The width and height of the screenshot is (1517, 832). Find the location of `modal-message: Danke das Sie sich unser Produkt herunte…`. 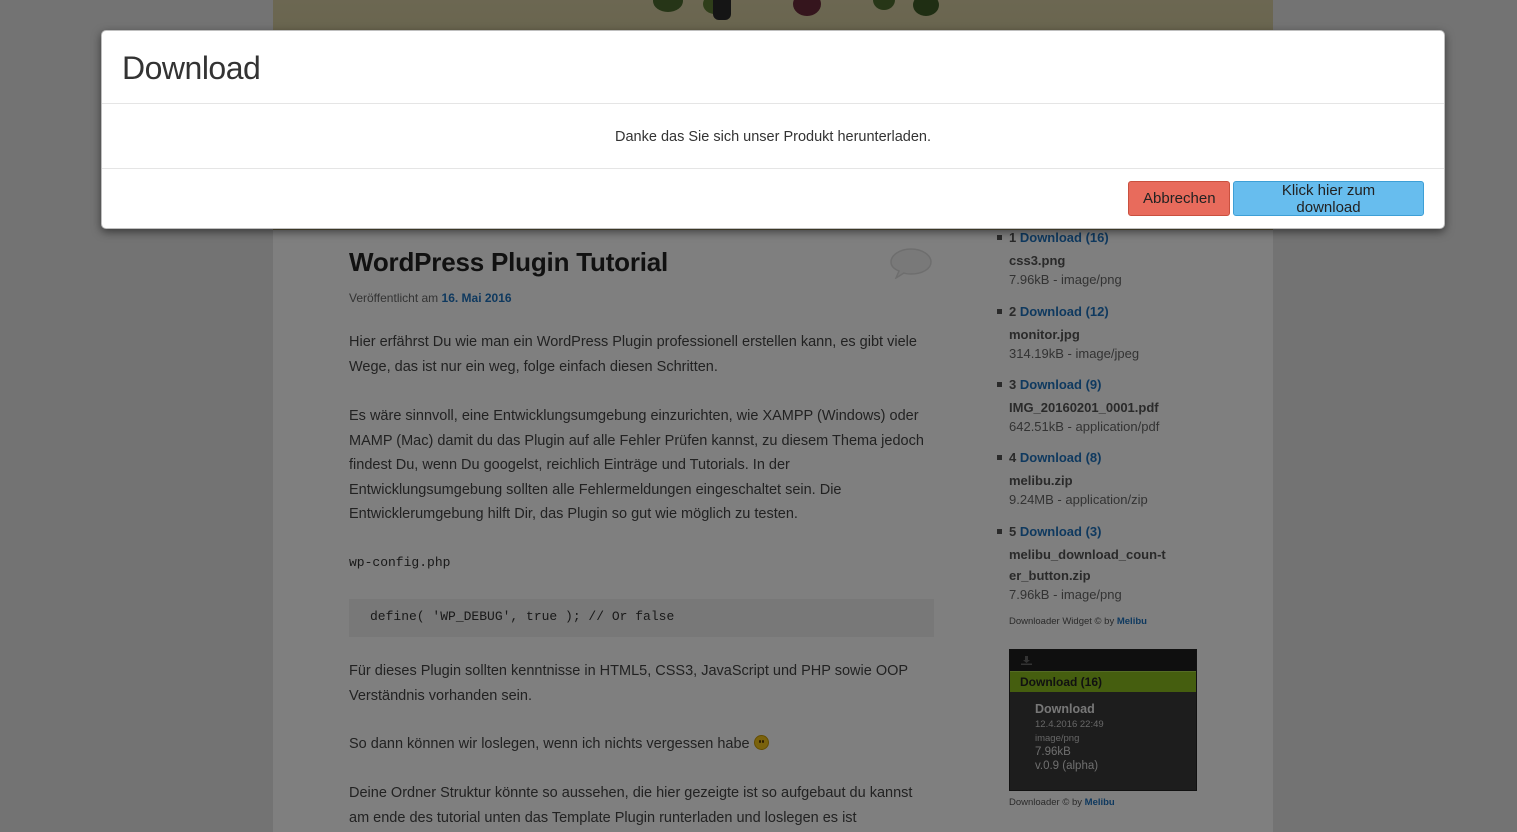

modal-message: Danke das Sie sich unser Produkt herunte… is located at coordinates (773, 137).